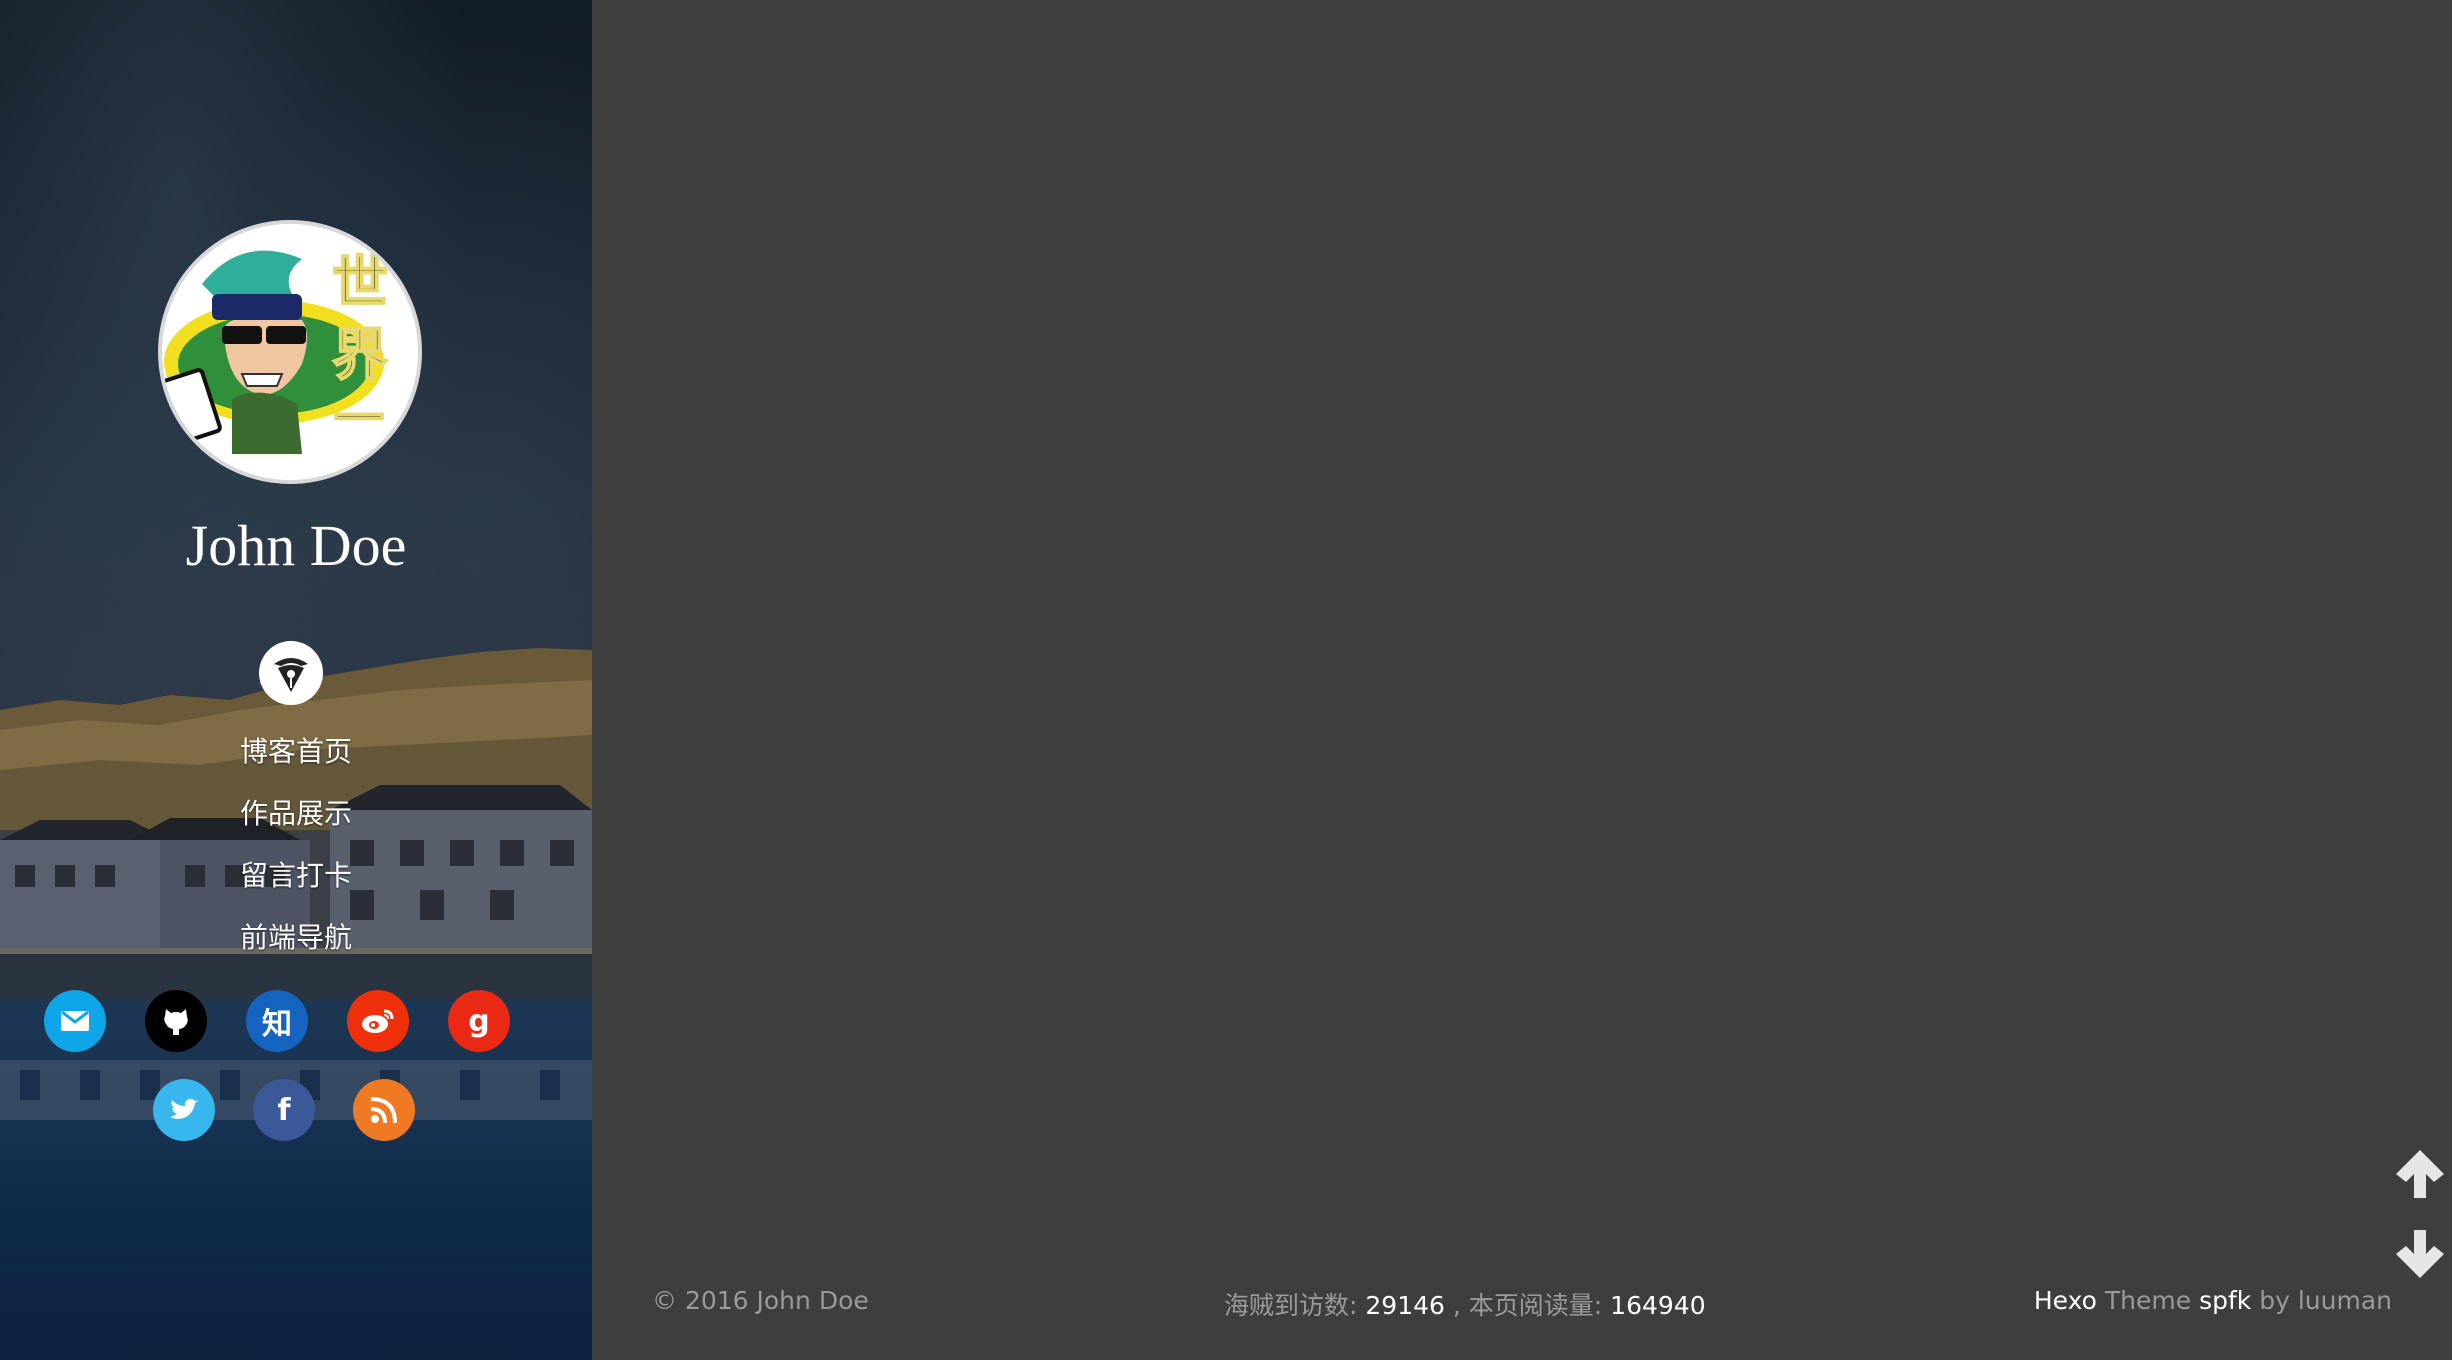 The height and width of the screenshot is (1360, 2452). Describe the element at coordinates (1405, 1305) in the screenshot. I see `visits-value: 29146` at that location.